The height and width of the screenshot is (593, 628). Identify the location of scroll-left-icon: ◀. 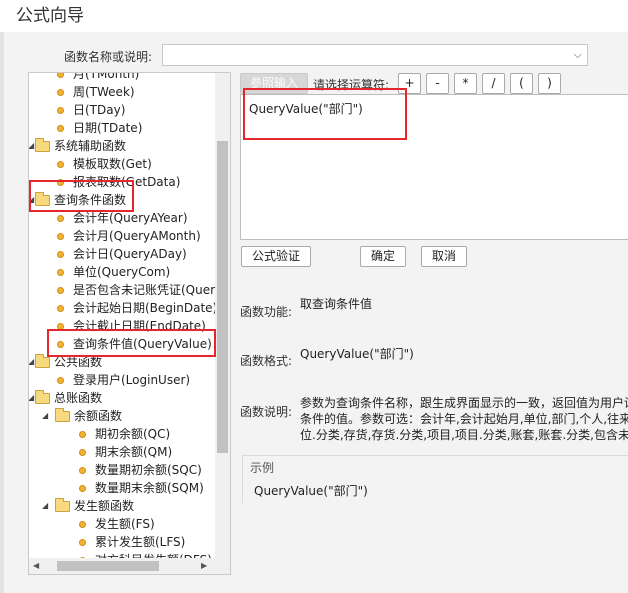
(36, 565).